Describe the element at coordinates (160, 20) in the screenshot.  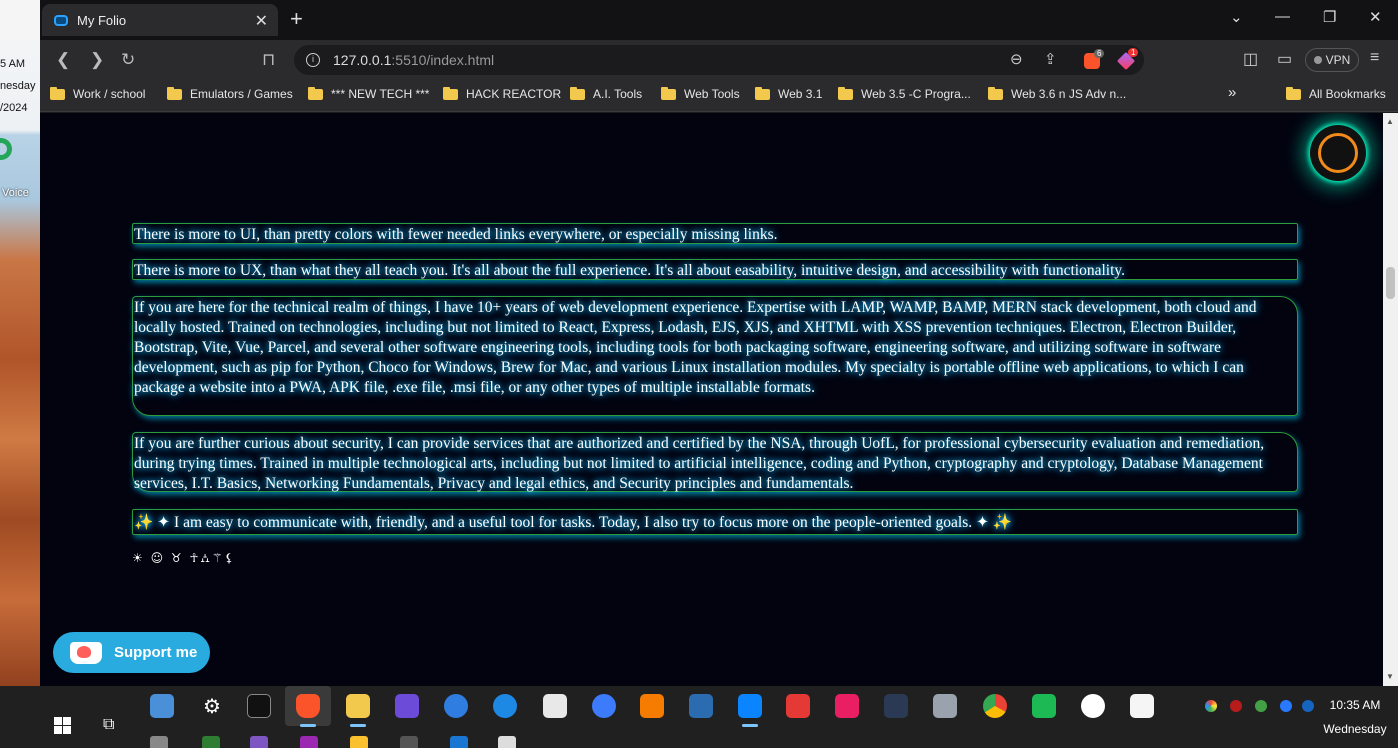
I see `tab-my-folio: My Folio ✕` at that location.